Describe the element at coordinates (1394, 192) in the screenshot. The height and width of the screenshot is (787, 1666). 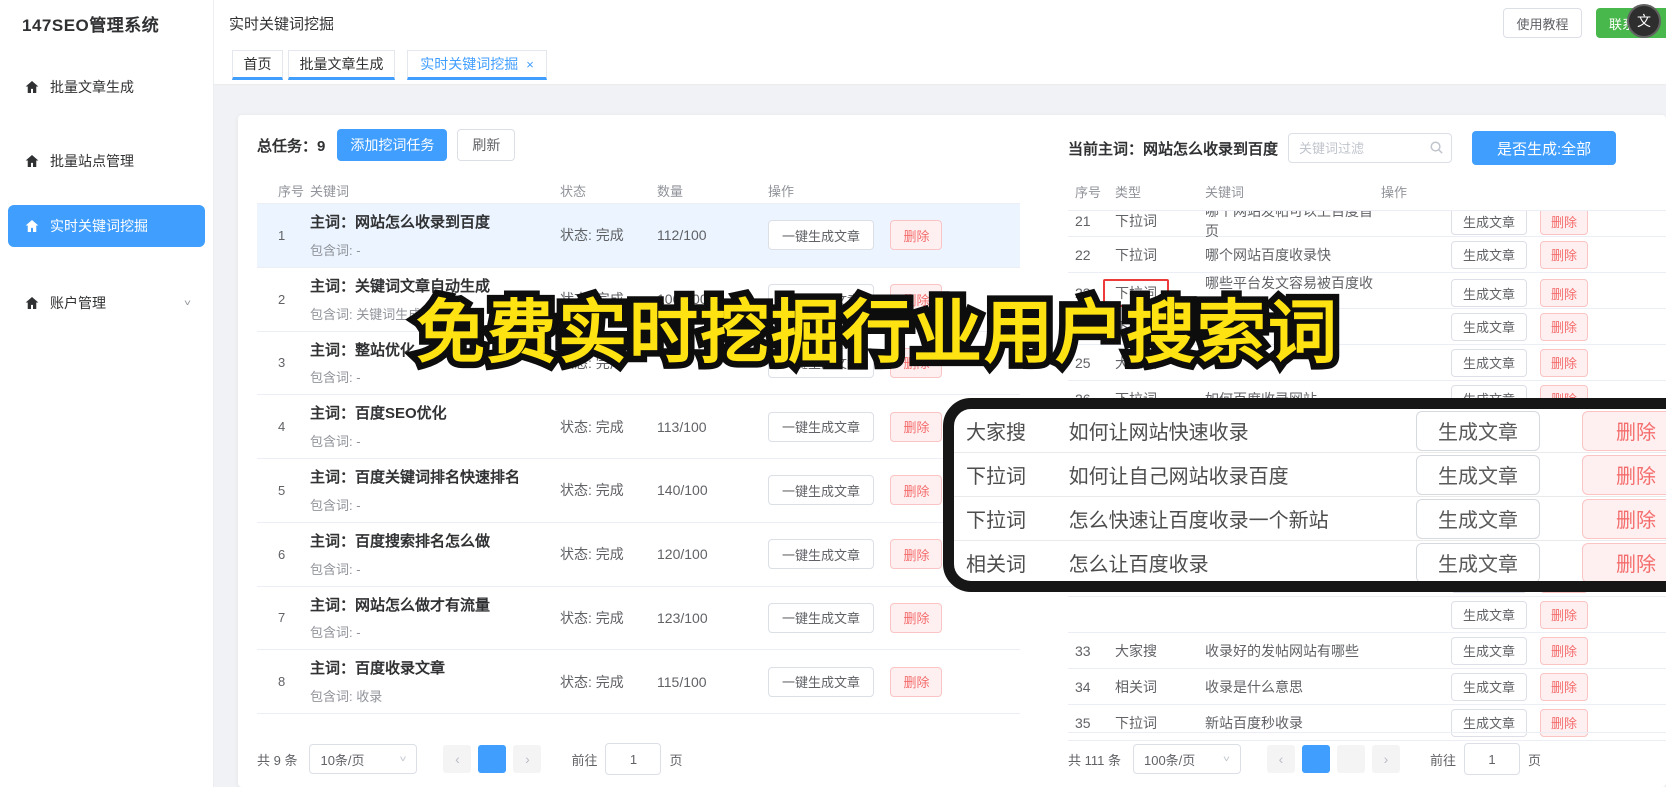
I see `column-header: 操作` at that location.